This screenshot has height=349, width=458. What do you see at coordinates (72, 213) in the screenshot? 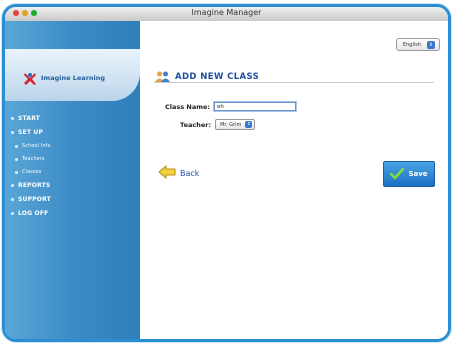
I see `sidebar-item-log-off: LOG OFF` at bounding box center [72, 213].